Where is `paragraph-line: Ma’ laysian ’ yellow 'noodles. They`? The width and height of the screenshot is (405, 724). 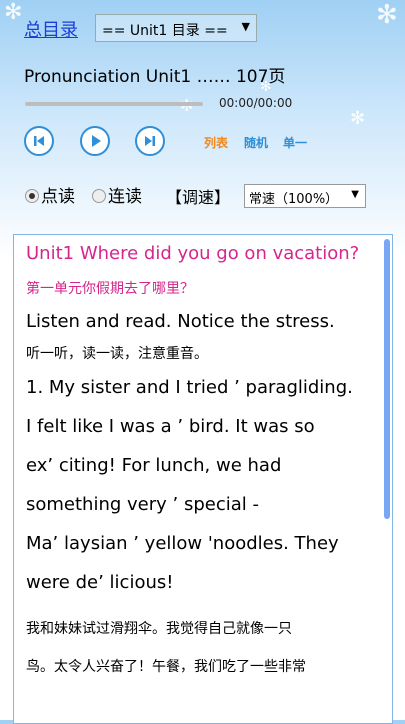
paragraph-line: Ma’ laysian ’ yellow 'noodles. They is located at coordinates (182, 543).